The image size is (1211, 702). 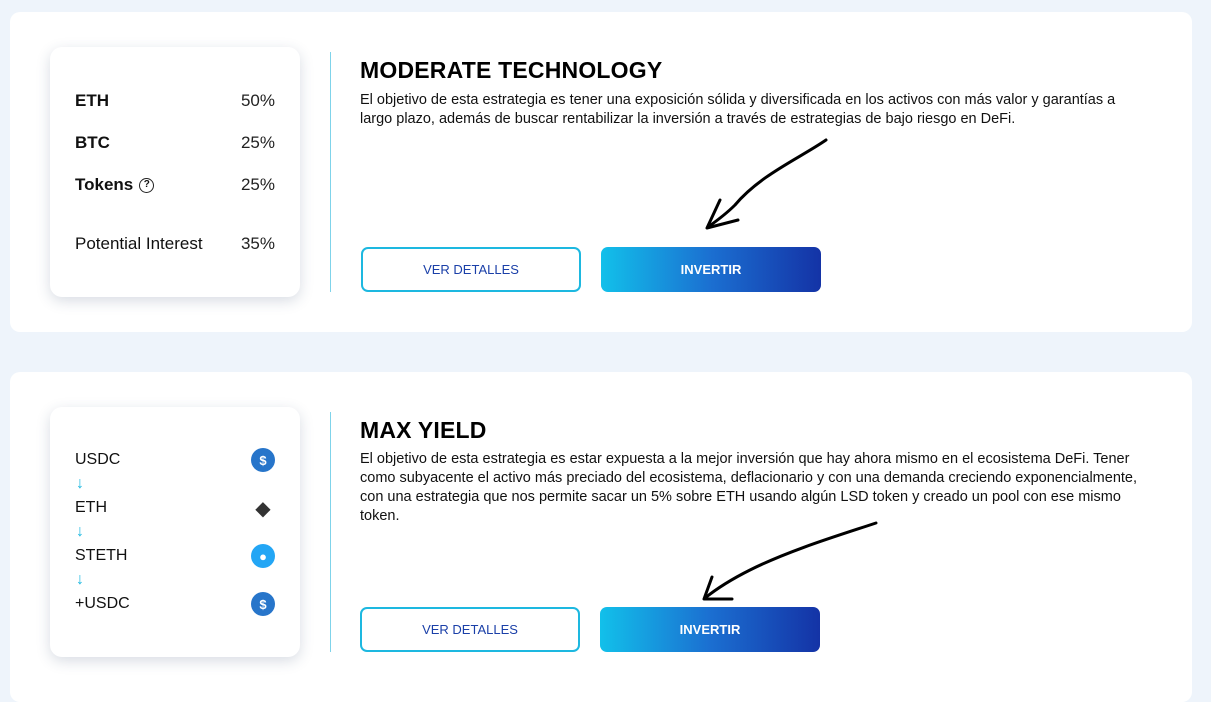 I want to click on allocation-label: Tokens, so click(x=104, y=184).